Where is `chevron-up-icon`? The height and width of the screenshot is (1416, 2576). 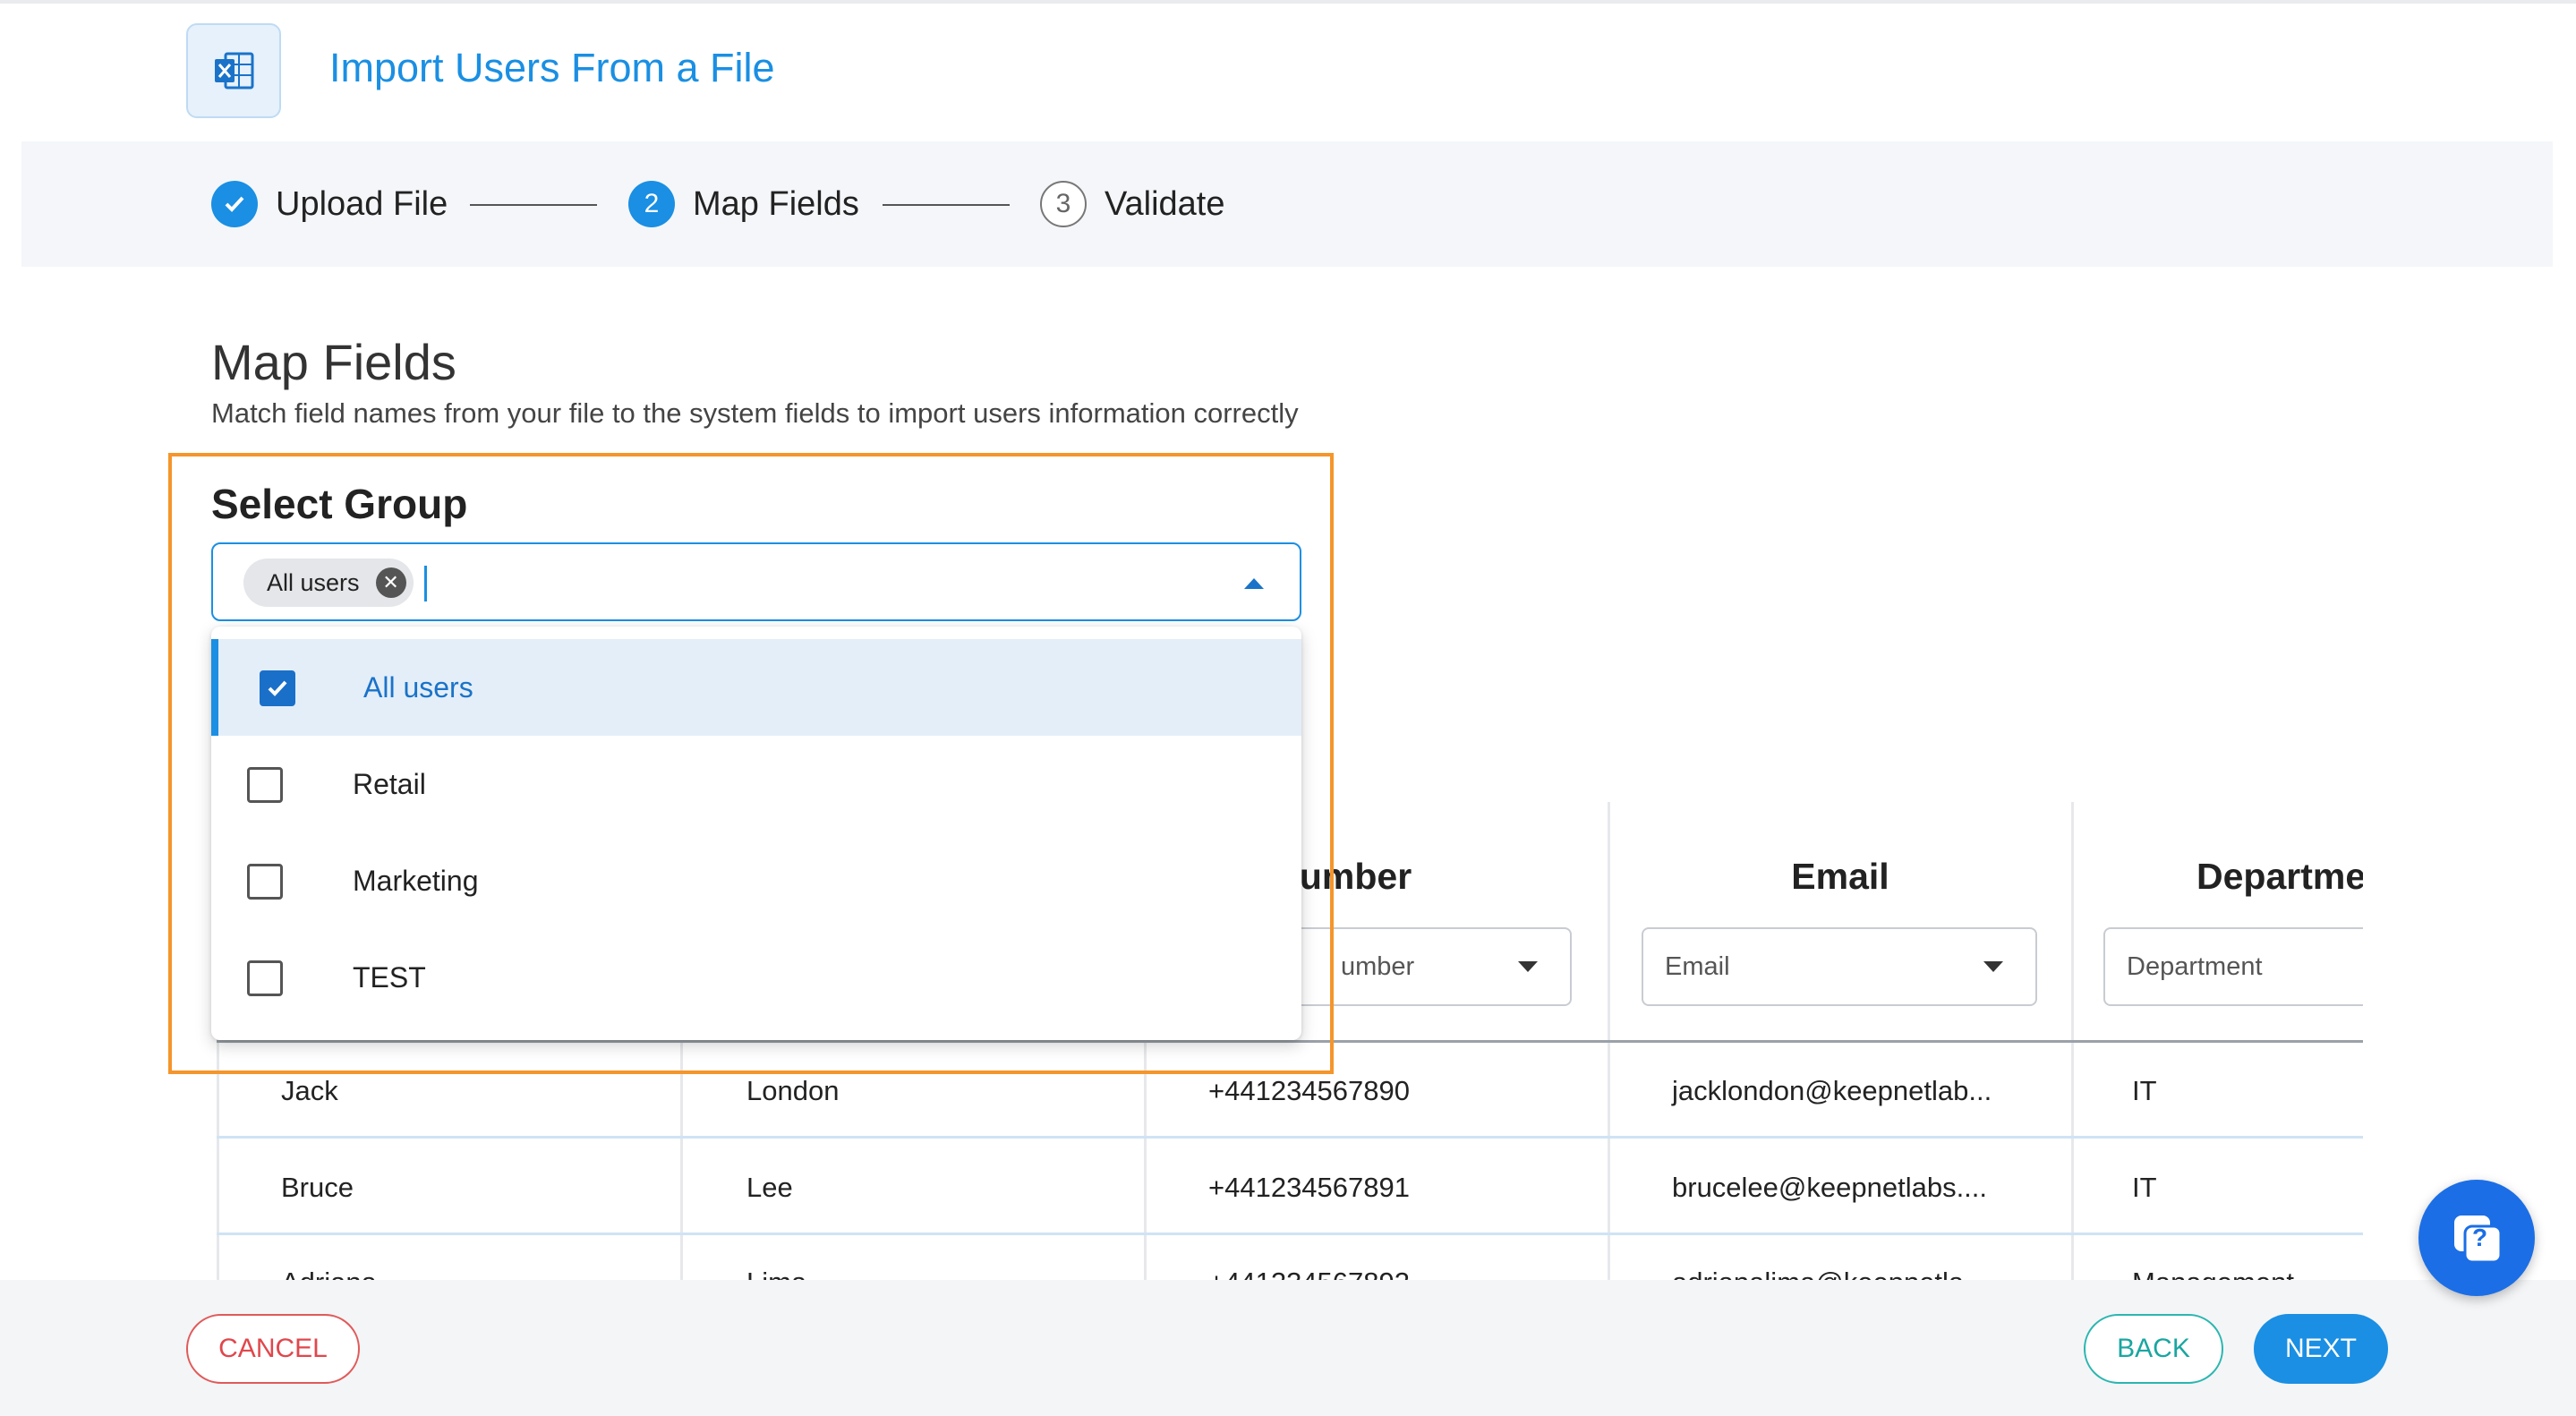
chevron-up-icon is located at coordinates (1254, 583).